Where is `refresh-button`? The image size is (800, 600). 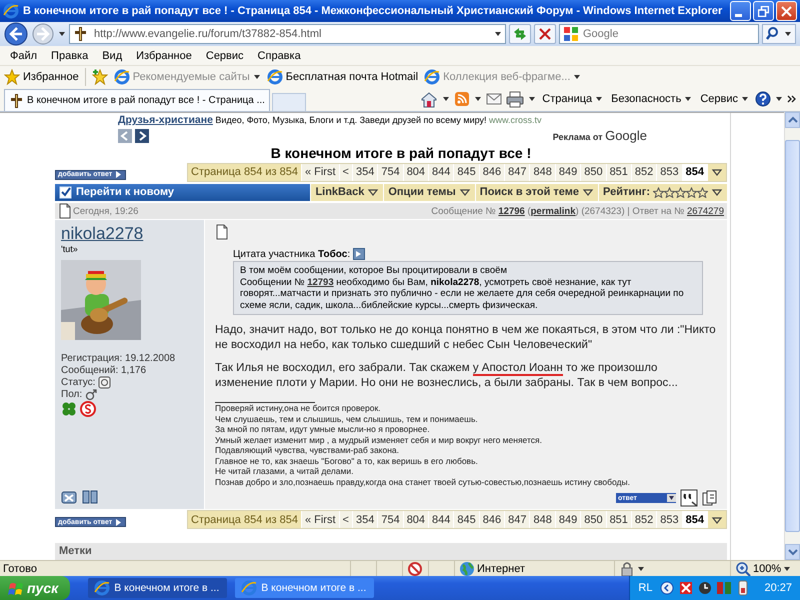
refresh-button is located at coordinates (520, 34).